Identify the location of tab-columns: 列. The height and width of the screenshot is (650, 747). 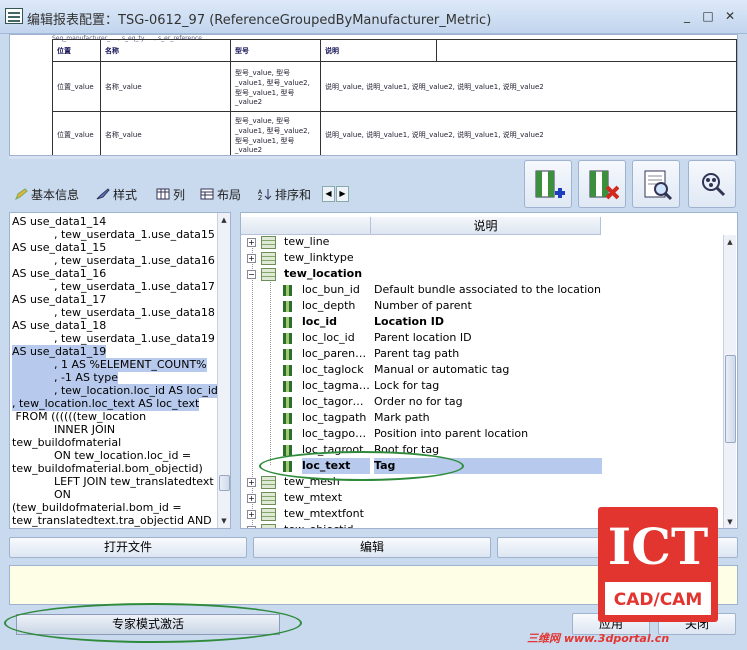
(170, 195).